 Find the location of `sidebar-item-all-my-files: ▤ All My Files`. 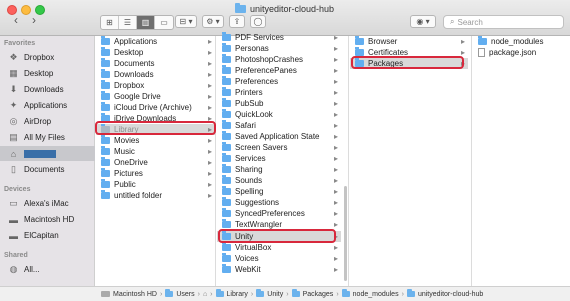

sidebar-item-all-my-files: ▤ All My Files is located at coordinates (47, 137).